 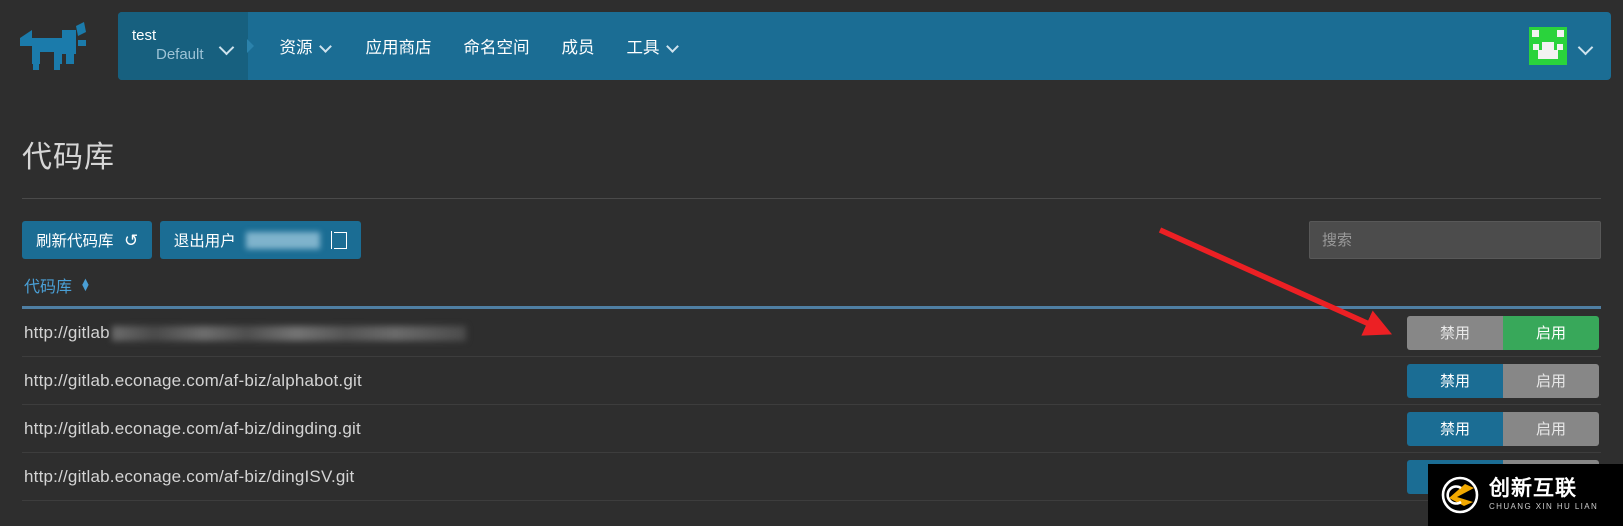 I want to click on nav-item-namespaces: 命名空间, so click(x=497, y=46).